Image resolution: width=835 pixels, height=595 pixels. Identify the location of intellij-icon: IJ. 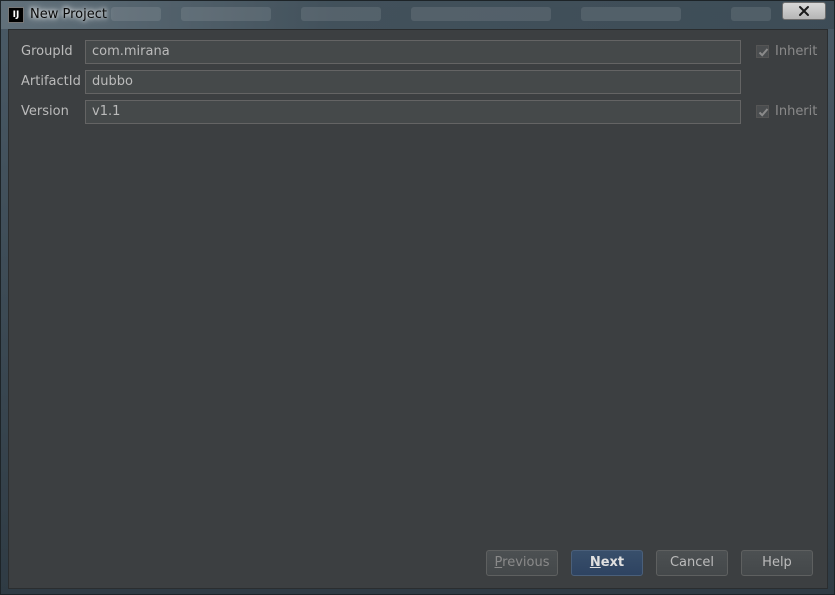
(16, 15).